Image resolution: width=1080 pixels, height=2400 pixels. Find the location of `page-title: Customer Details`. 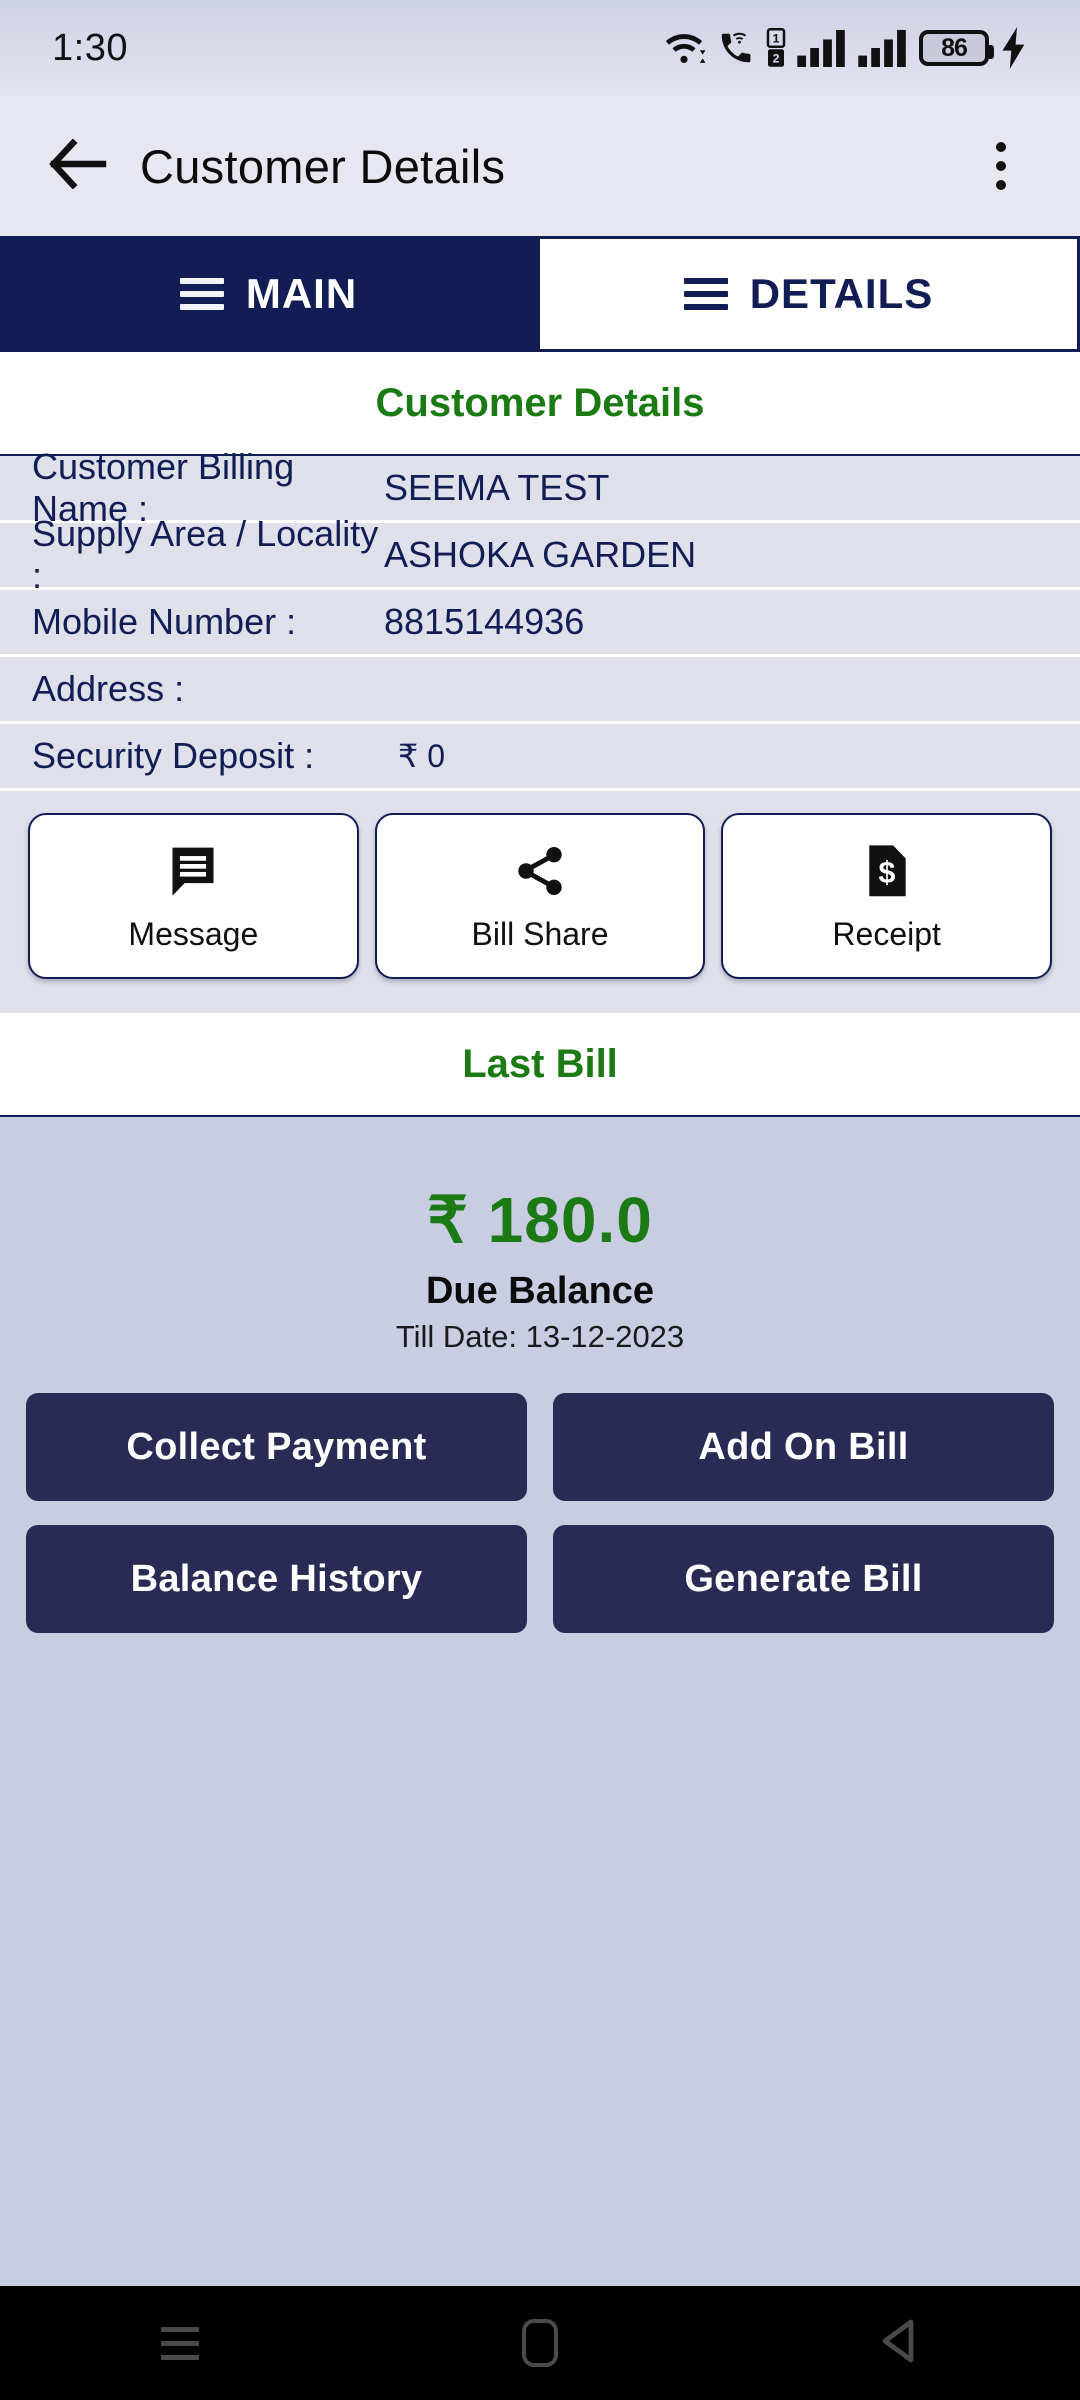

page-title: Customer Details is located at coordinates (323, 166).